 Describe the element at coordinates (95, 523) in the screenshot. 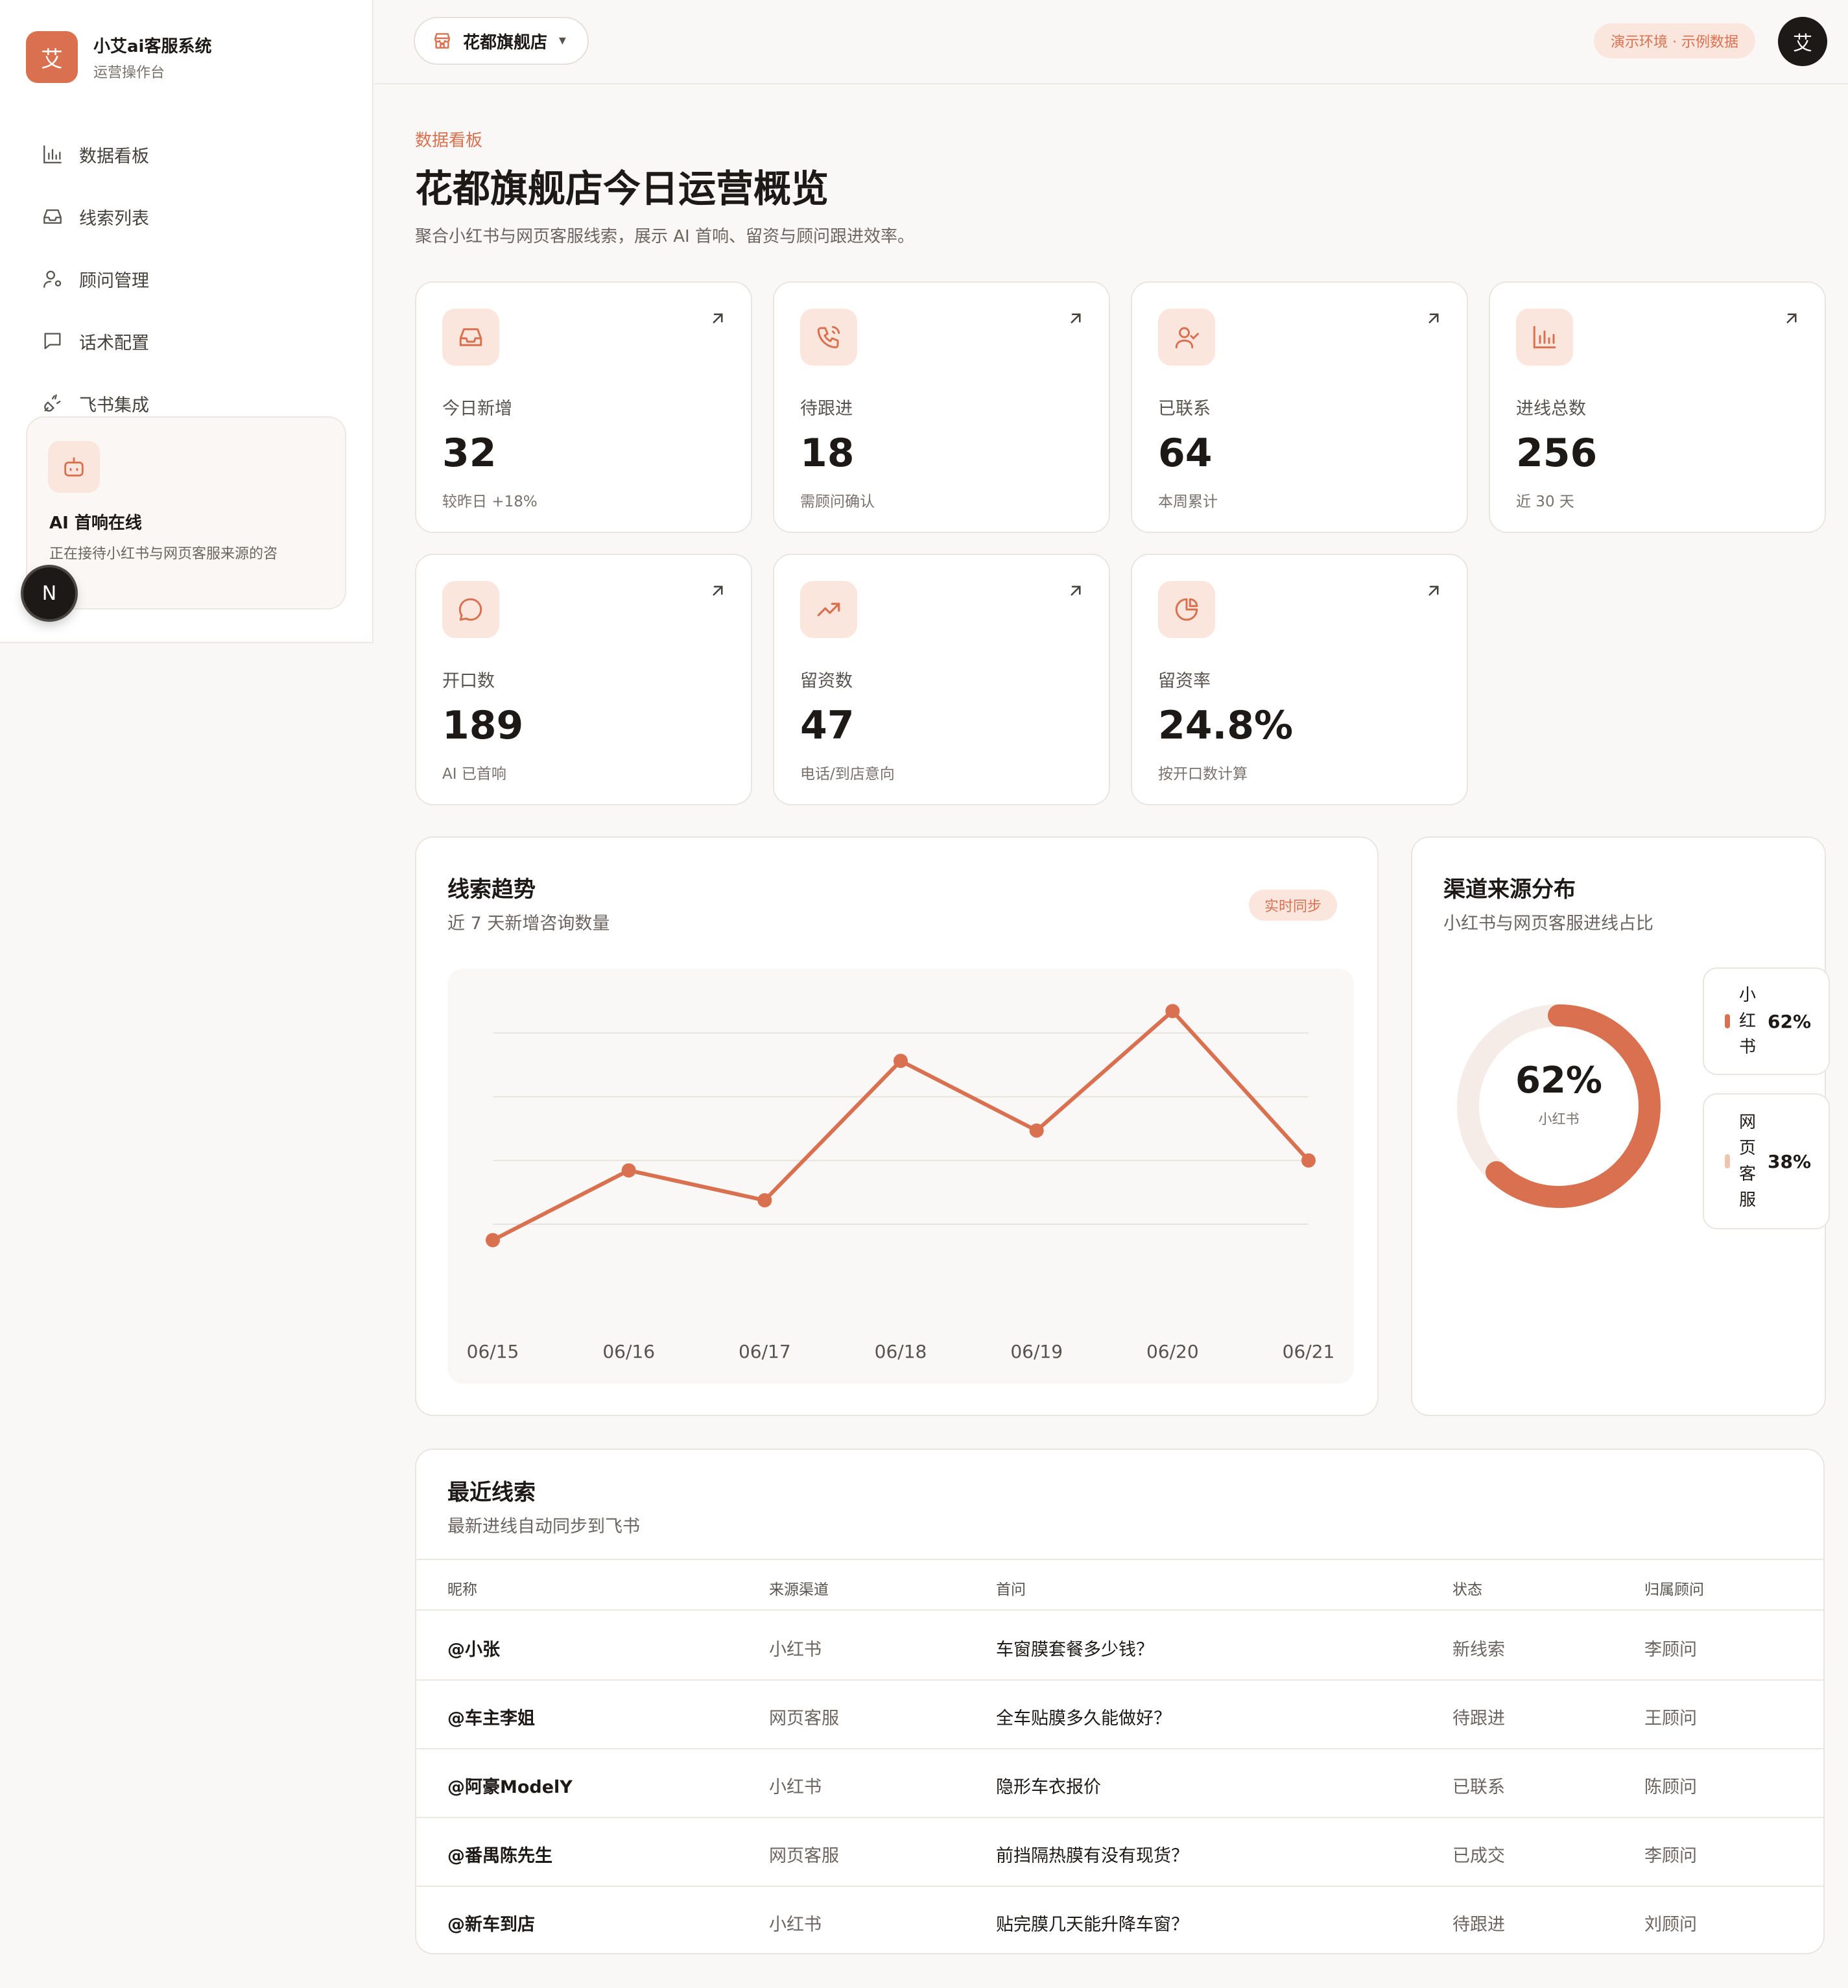

I see `ai-status-title: AI 首响在线` at that location.